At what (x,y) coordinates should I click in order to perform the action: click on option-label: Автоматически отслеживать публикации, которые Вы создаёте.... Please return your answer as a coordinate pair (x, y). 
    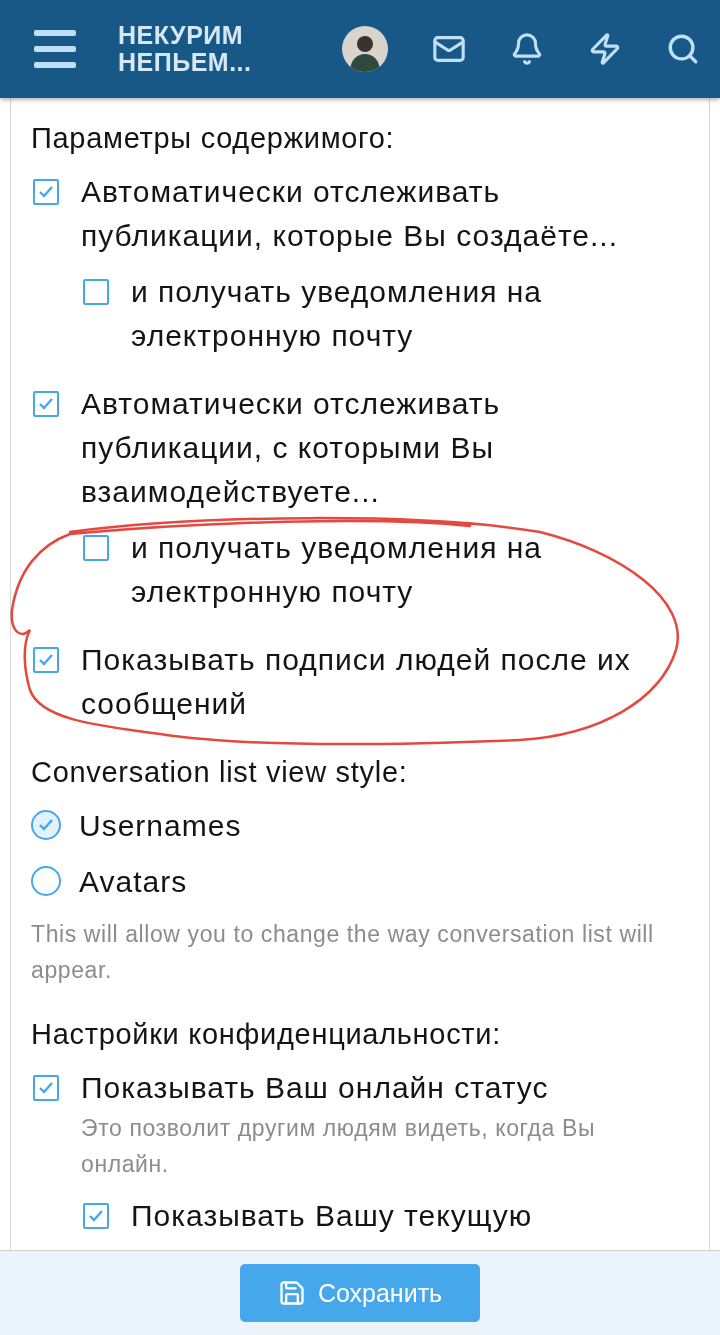
    Looking at the image, I should click on (350, 214).